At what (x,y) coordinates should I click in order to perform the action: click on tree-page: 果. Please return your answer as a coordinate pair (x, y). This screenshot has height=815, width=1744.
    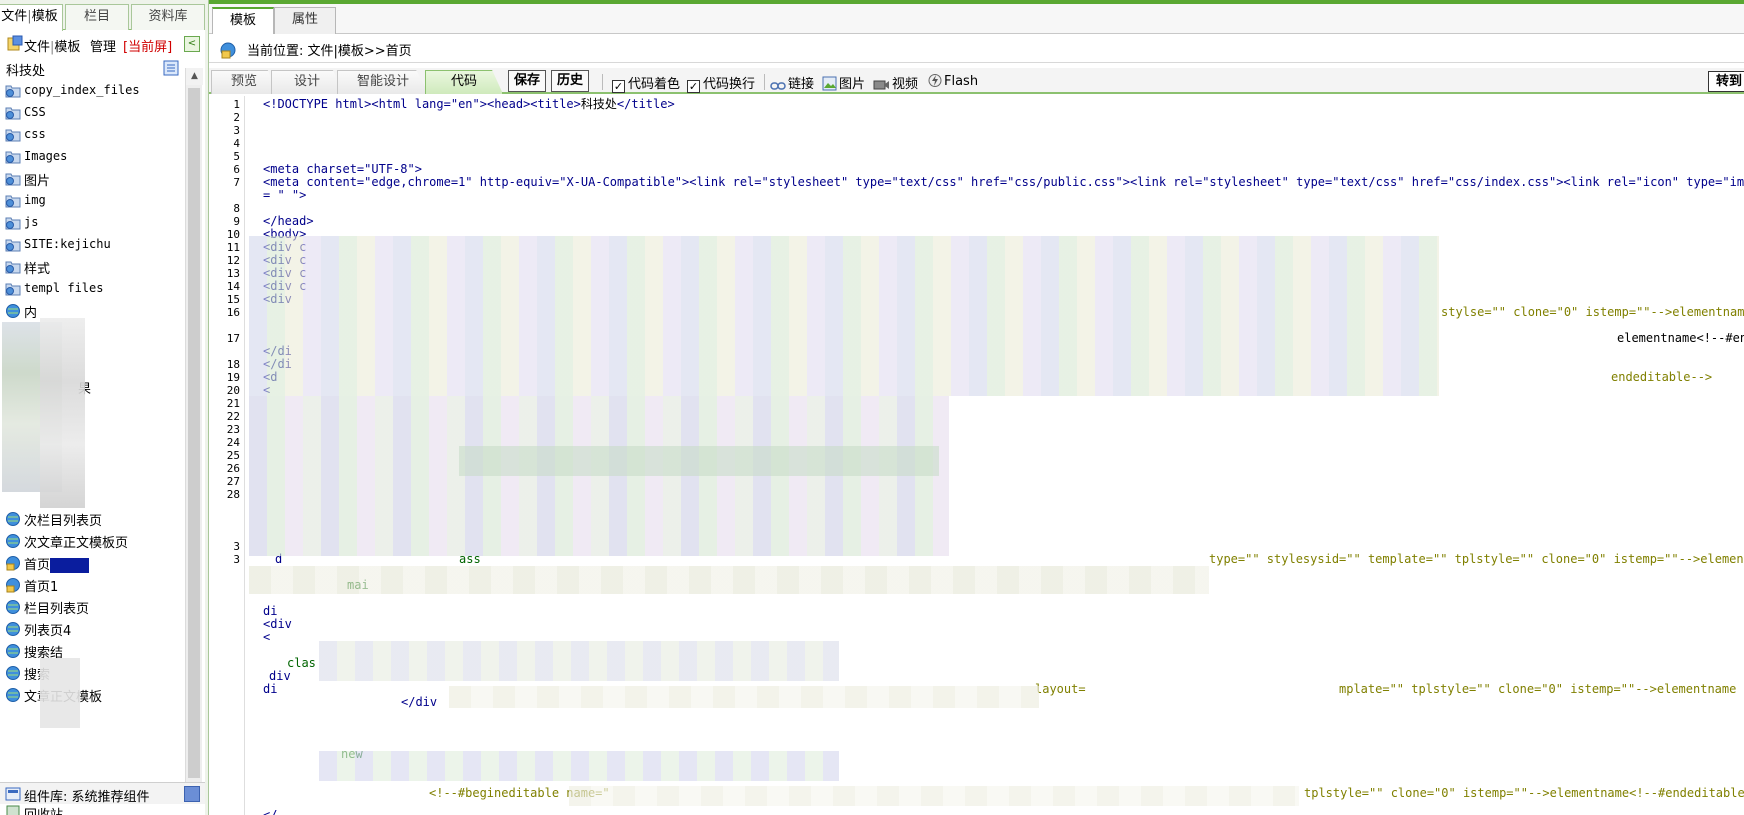
    Looking at the image, I should click on (92, 387).